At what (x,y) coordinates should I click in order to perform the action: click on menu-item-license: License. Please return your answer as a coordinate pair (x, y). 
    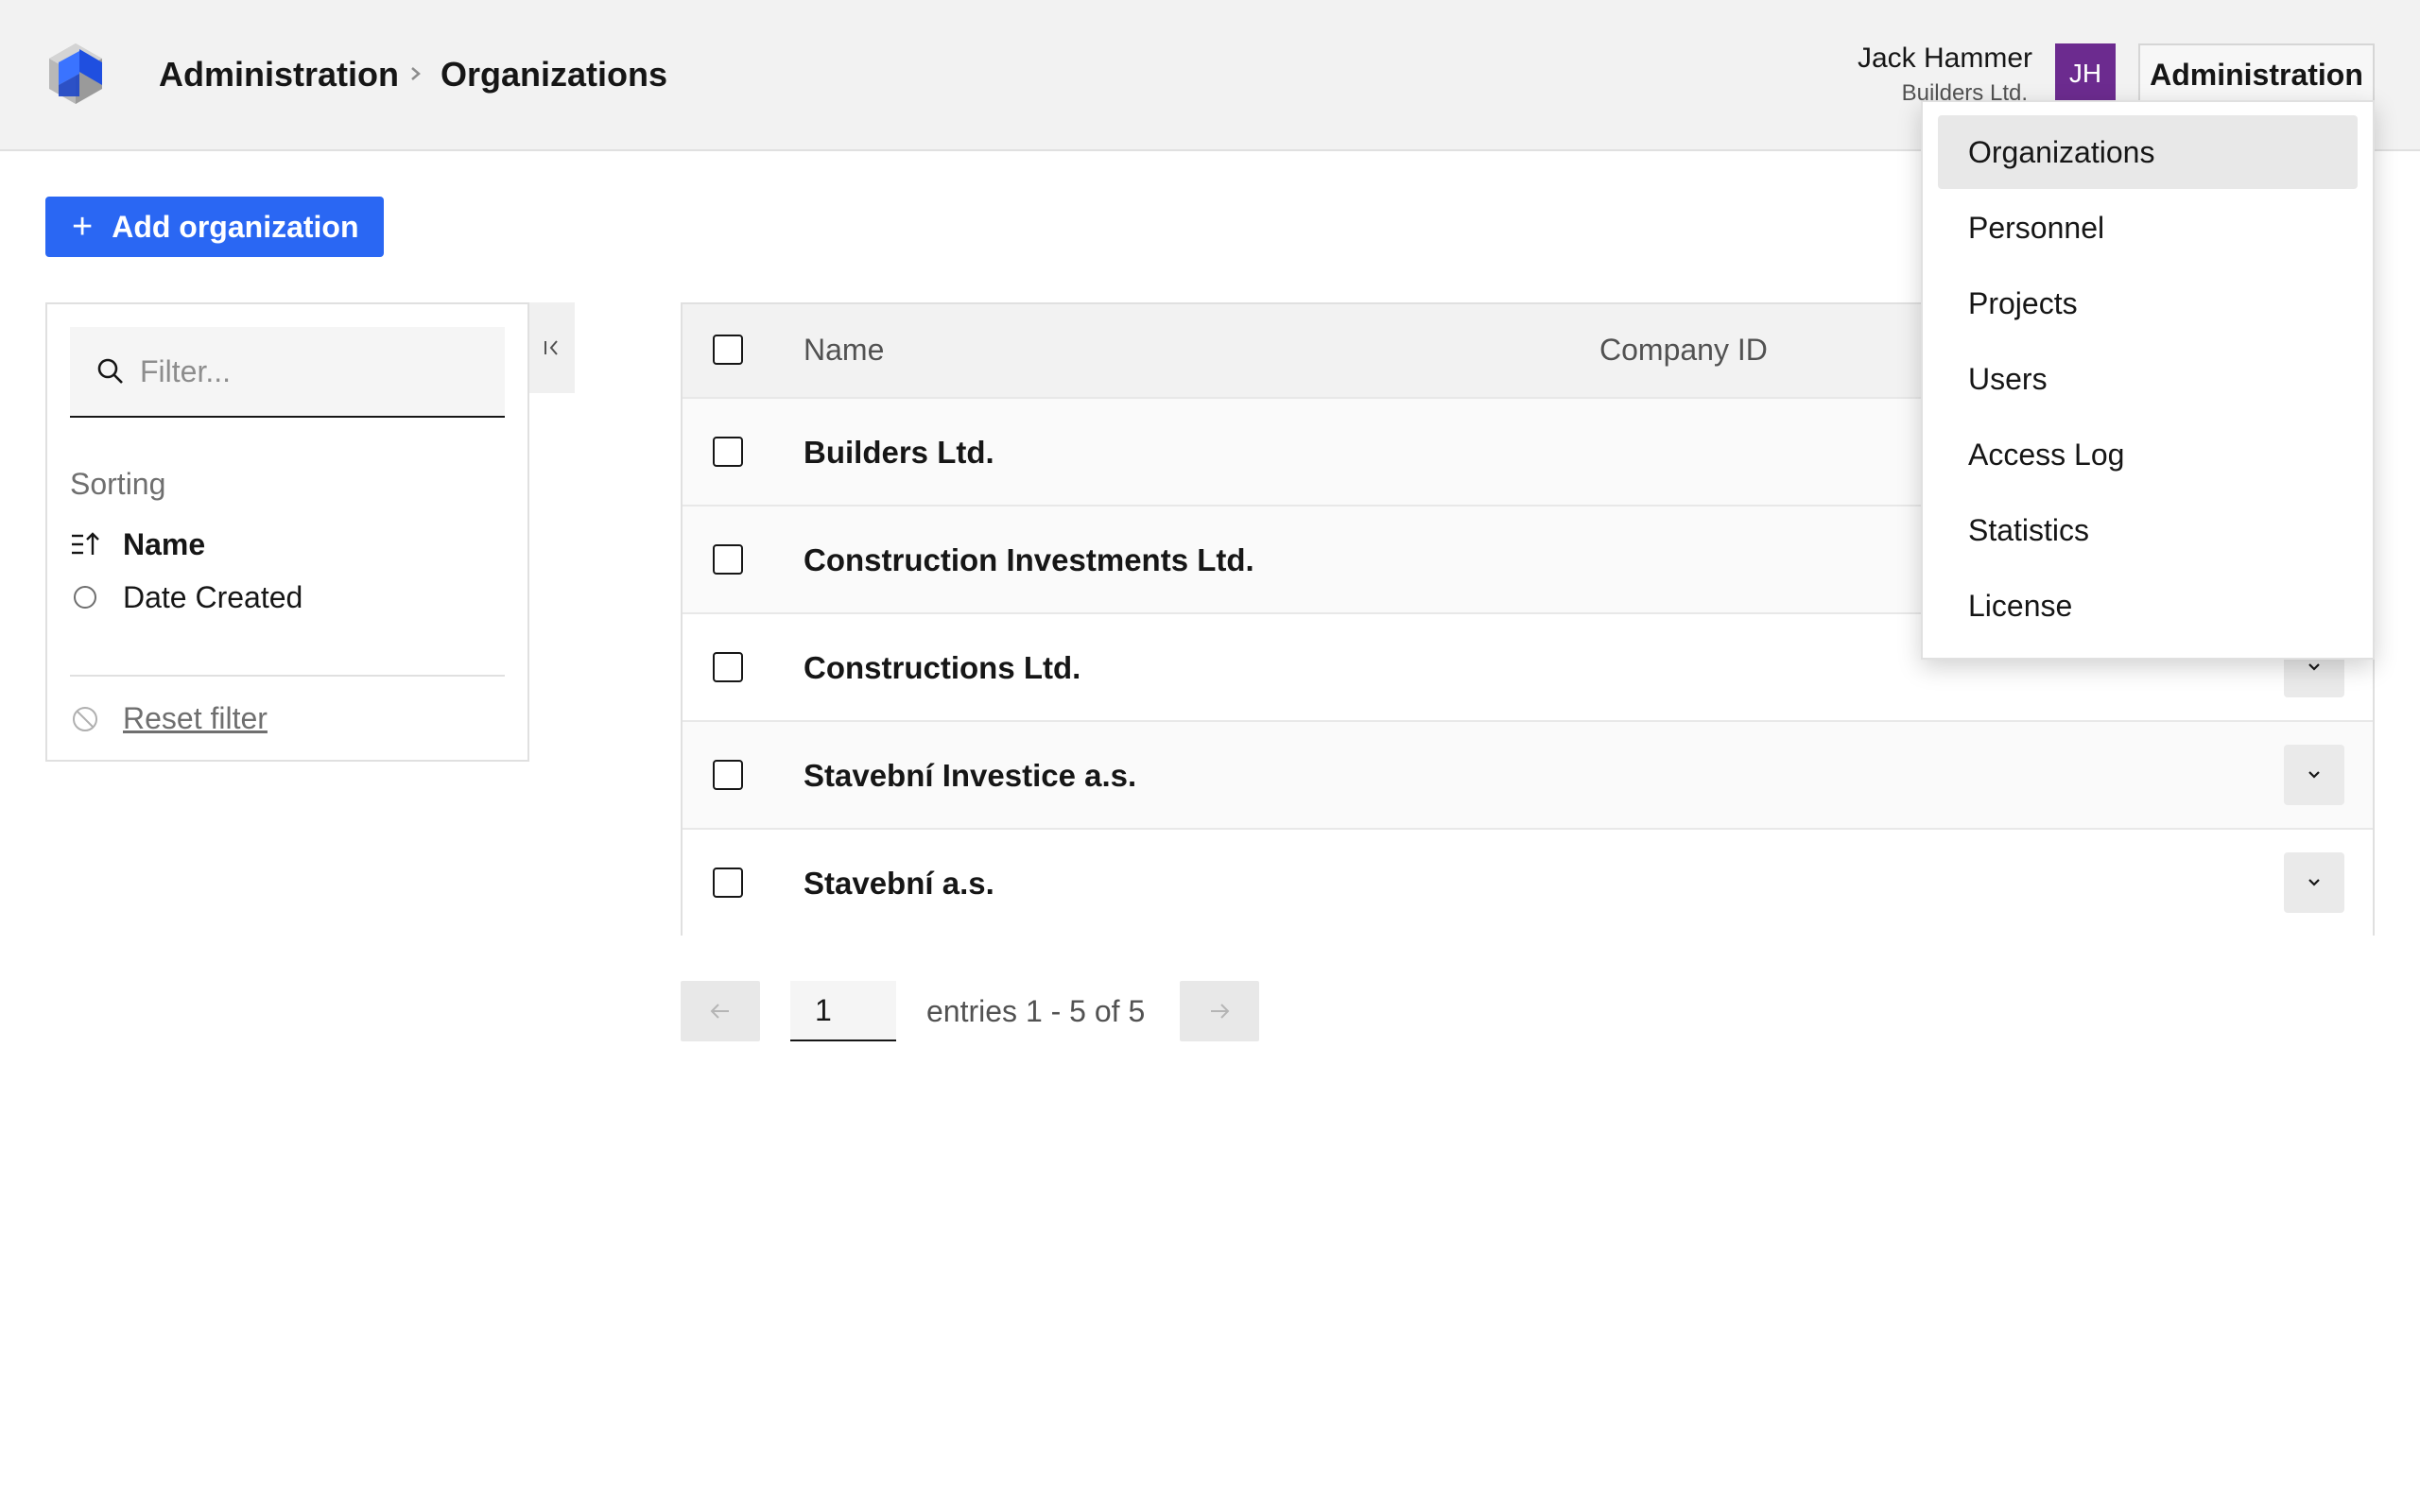
    Looking at the image, I should click on (2148, 606).